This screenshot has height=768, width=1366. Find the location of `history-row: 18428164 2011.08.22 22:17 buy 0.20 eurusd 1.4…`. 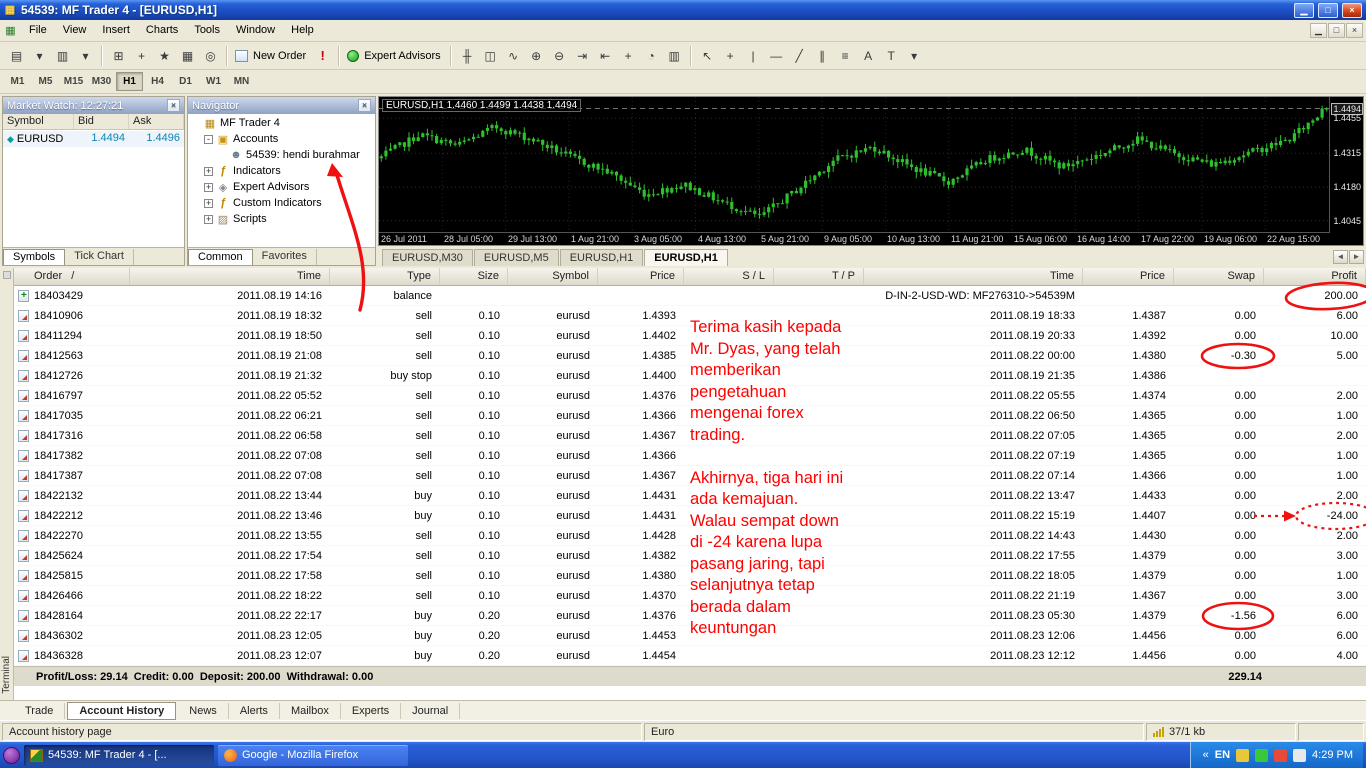

history-row: 18428164 2011.08.22 22:17 buy 0.20 eurusd 1.4… is located at coordinates (690, 616).